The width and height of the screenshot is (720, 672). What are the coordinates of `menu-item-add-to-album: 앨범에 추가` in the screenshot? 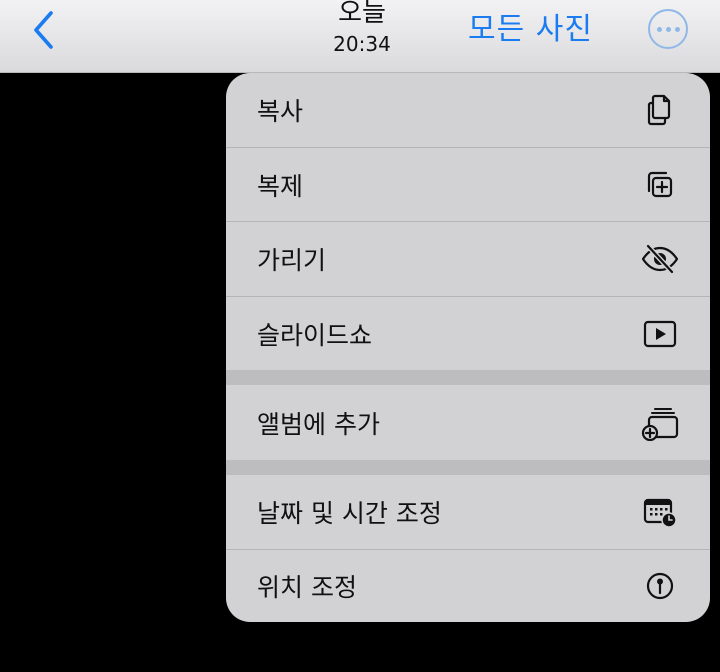 It's located at (468, 422).